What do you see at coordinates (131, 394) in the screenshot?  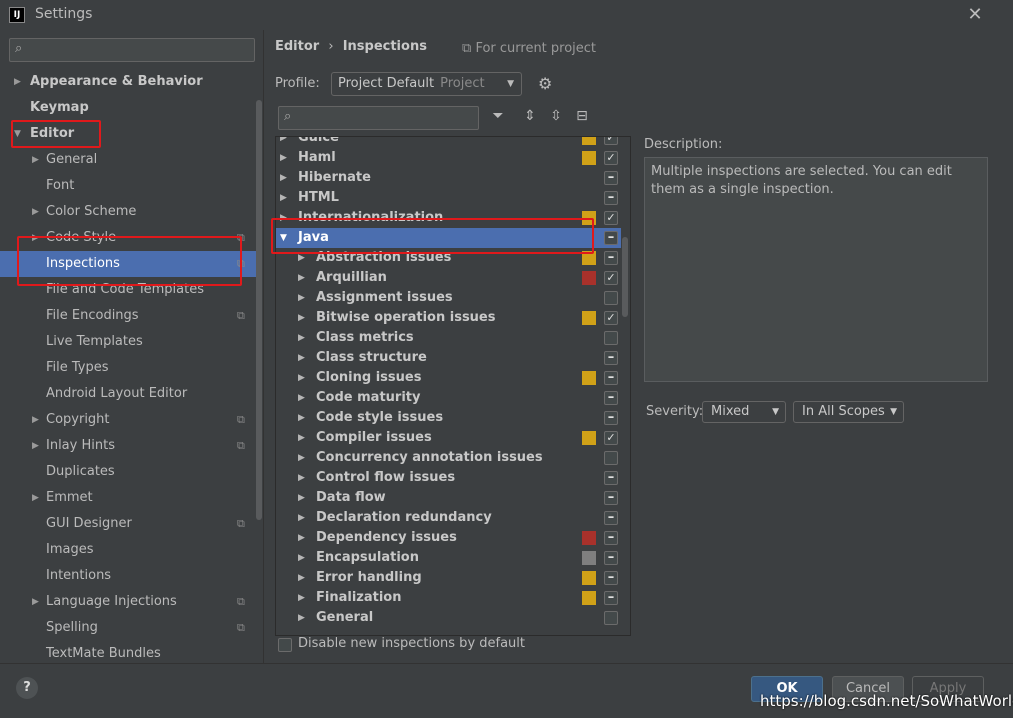 I see `sidebar-item: Android Layout Editor` at bounding box center [131, 394].